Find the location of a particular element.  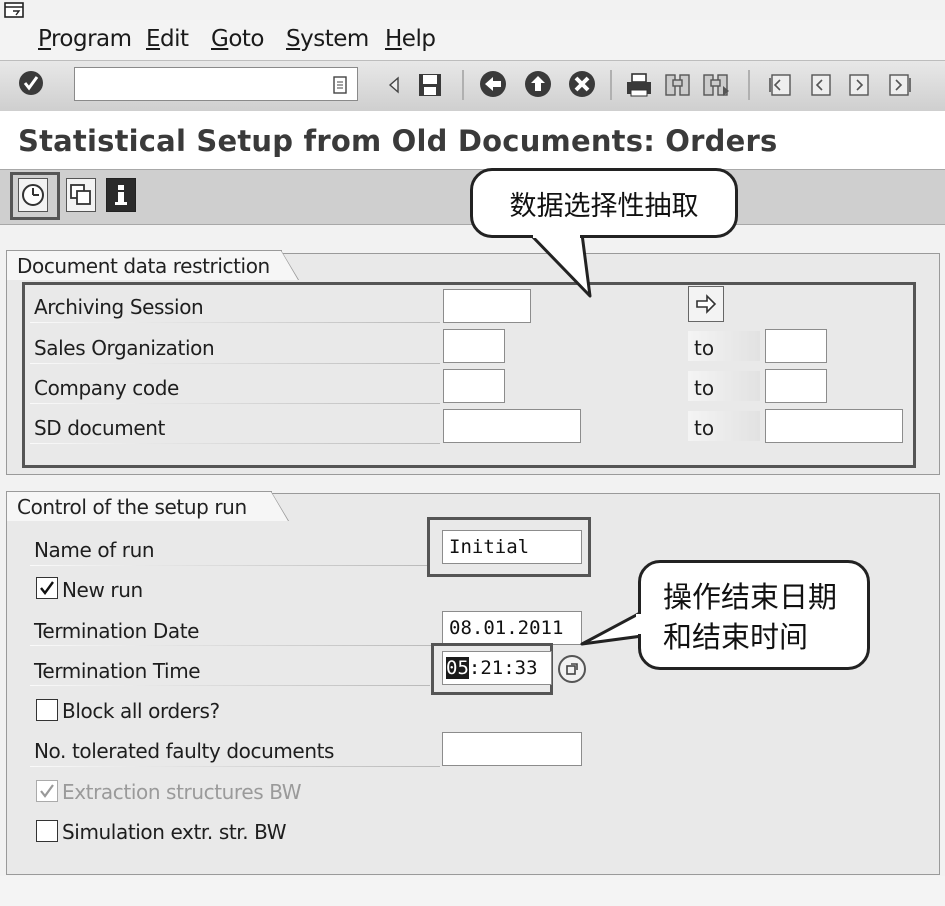

sales-organization-to-label: to is located at coordinates (704, 348).